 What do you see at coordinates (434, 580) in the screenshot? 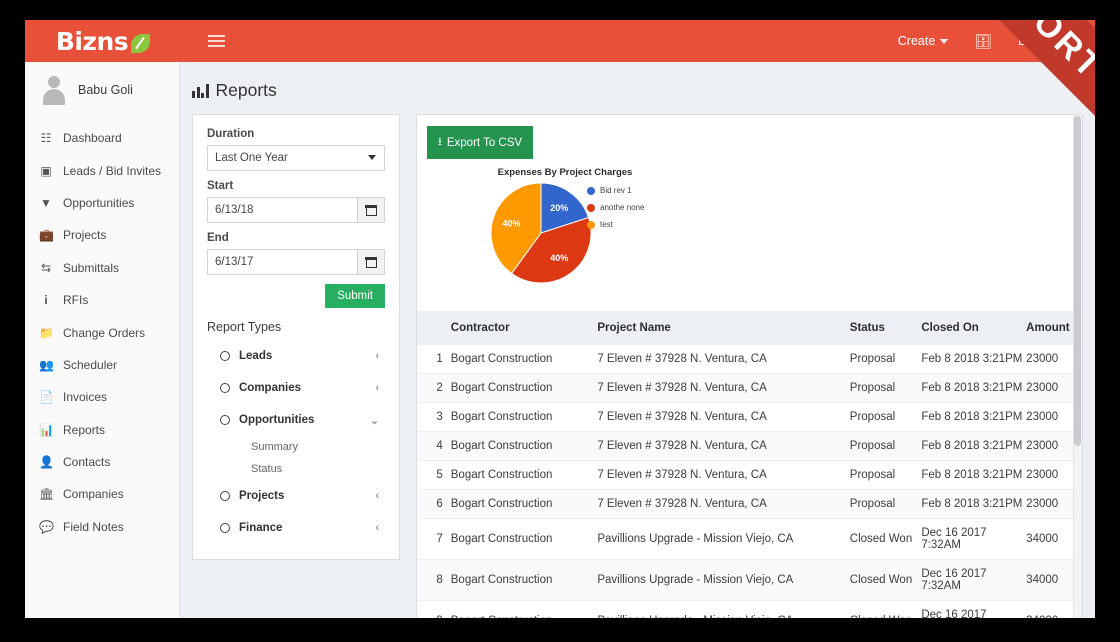
I see `cell-index: 8` at bounding box center [434, 580].